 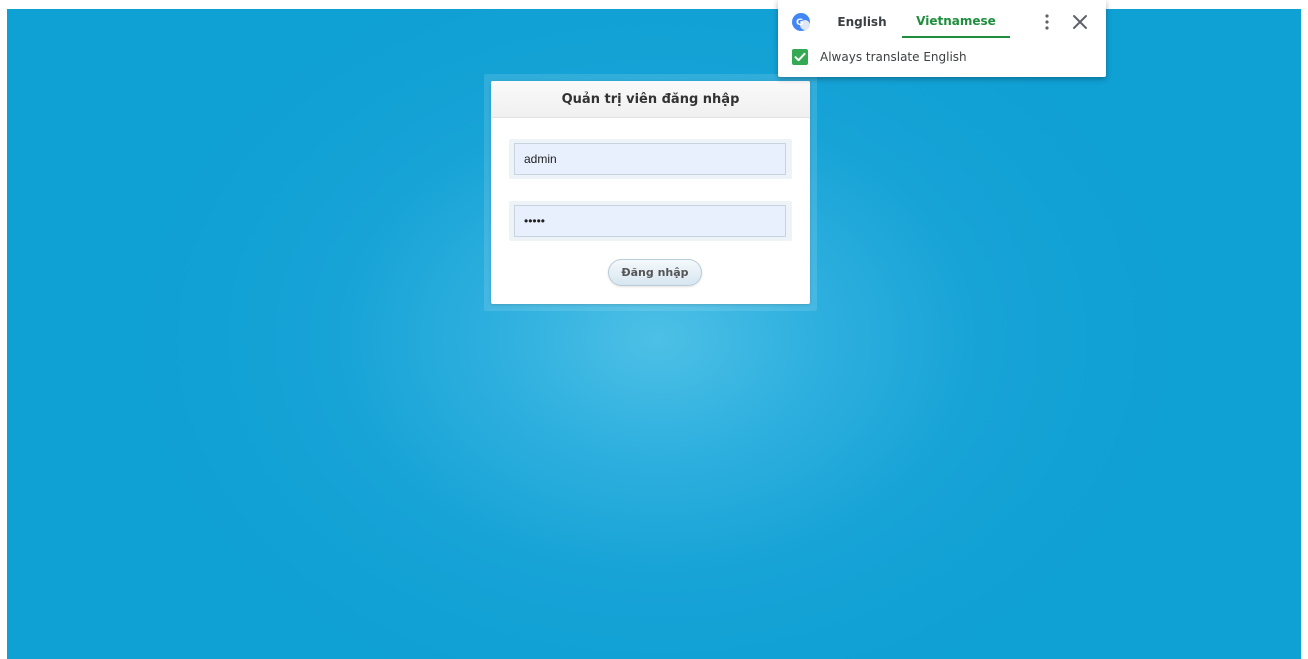 I want to click on more-vert-icon, so click(x=1047, y=22).